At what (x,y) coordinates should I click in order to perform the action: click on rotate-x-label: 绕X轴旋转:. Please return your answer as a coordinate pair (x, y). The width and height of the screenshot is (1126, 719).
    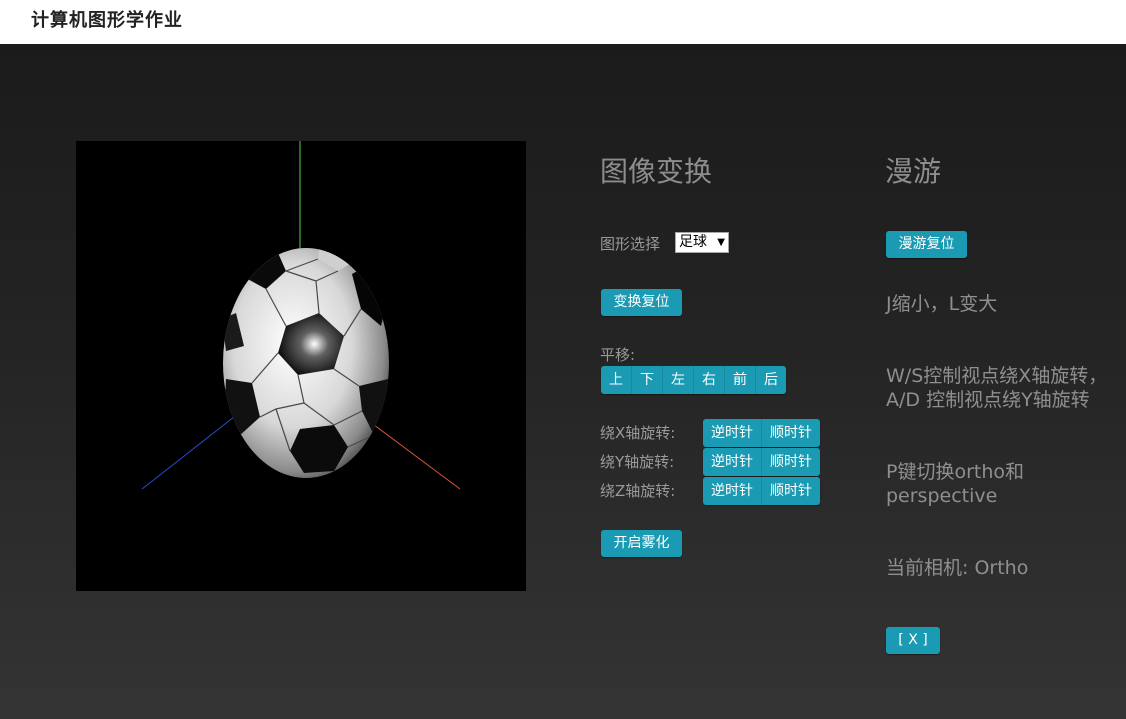
    Looking at the image, I should click on (638, 433).